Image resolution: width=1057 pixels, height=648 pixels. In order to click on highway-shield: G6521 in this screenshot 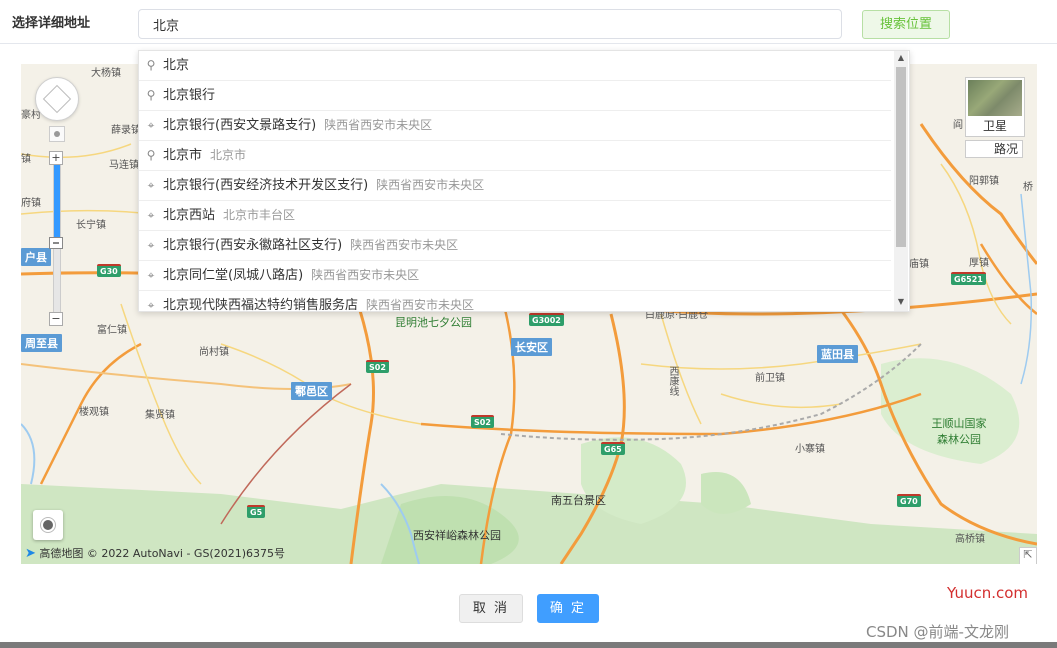, I will do `click(968, 278)`.